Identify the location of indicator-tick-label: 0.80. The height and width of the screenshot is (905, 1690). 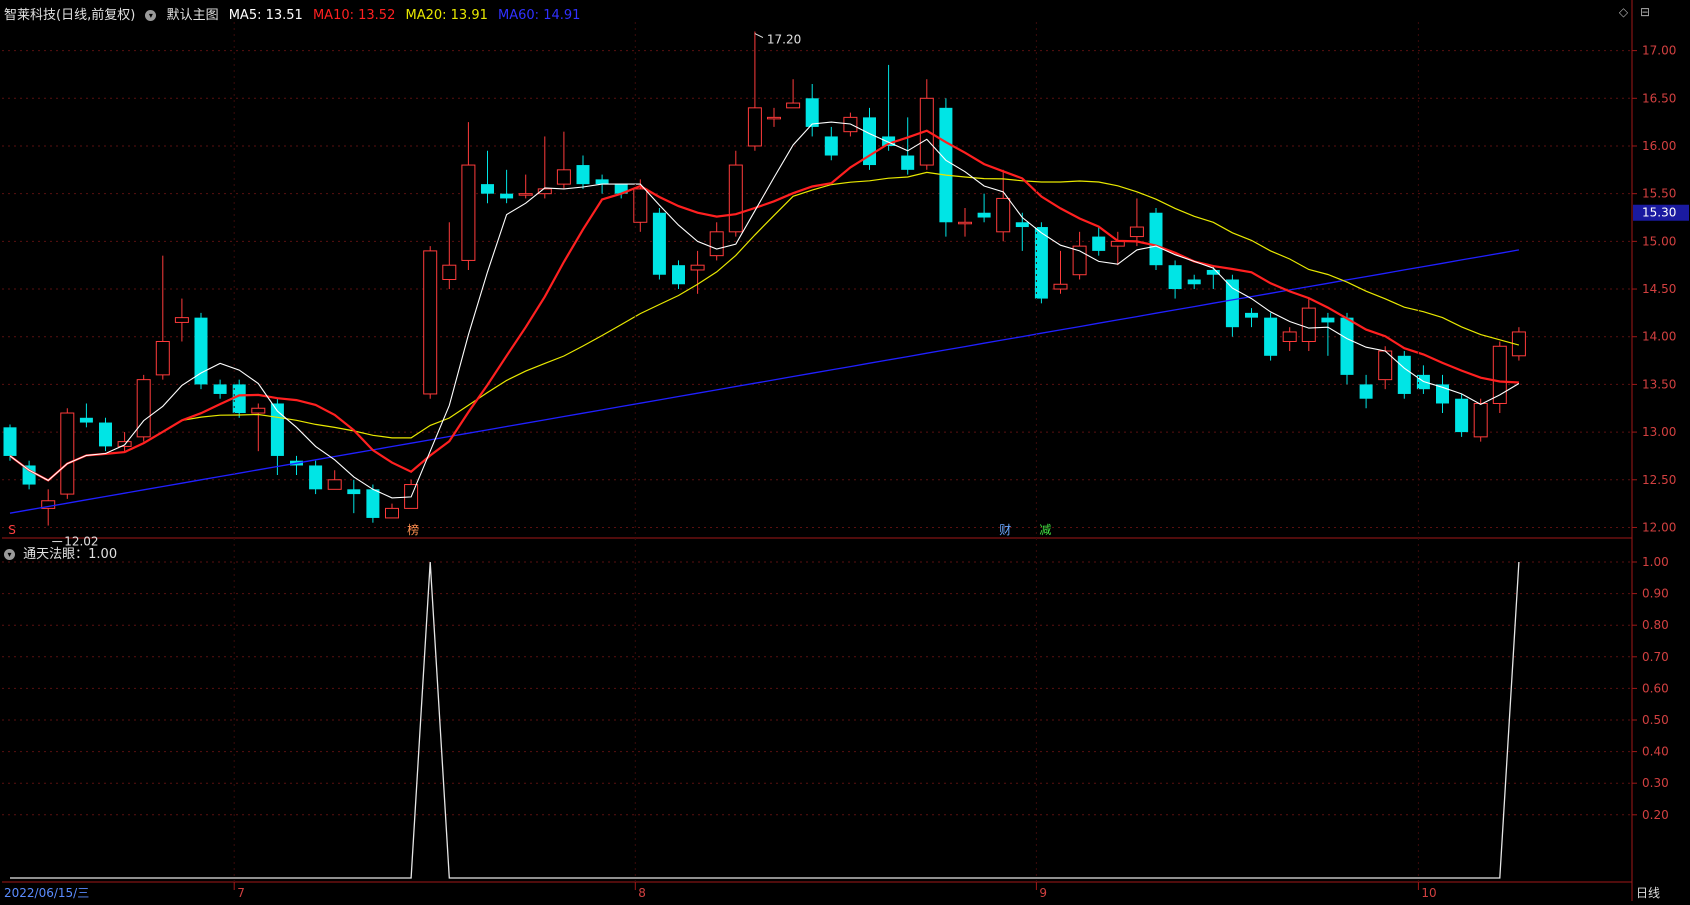
(1655, 625).